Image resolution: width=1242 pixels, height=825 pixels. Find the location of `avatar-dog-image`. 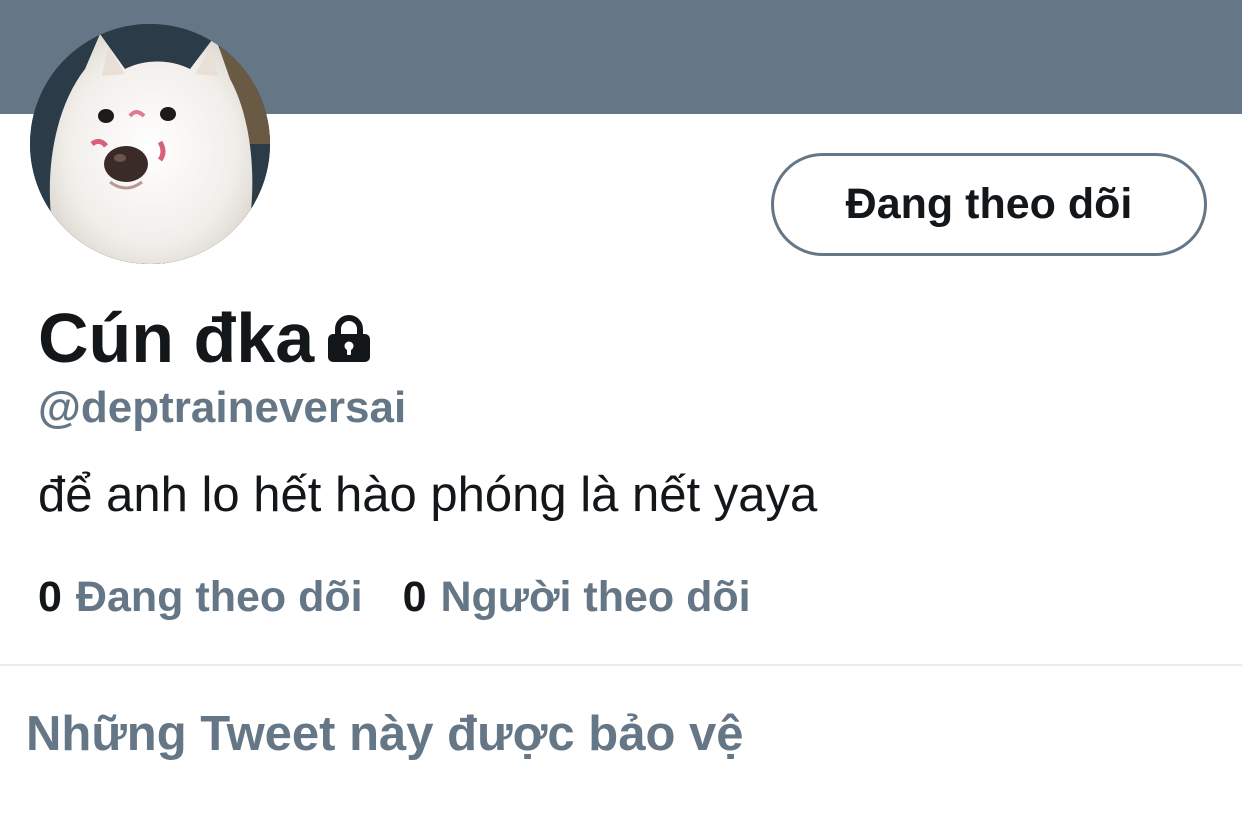

avatar-dog-image is located at coordinates (150, 144).